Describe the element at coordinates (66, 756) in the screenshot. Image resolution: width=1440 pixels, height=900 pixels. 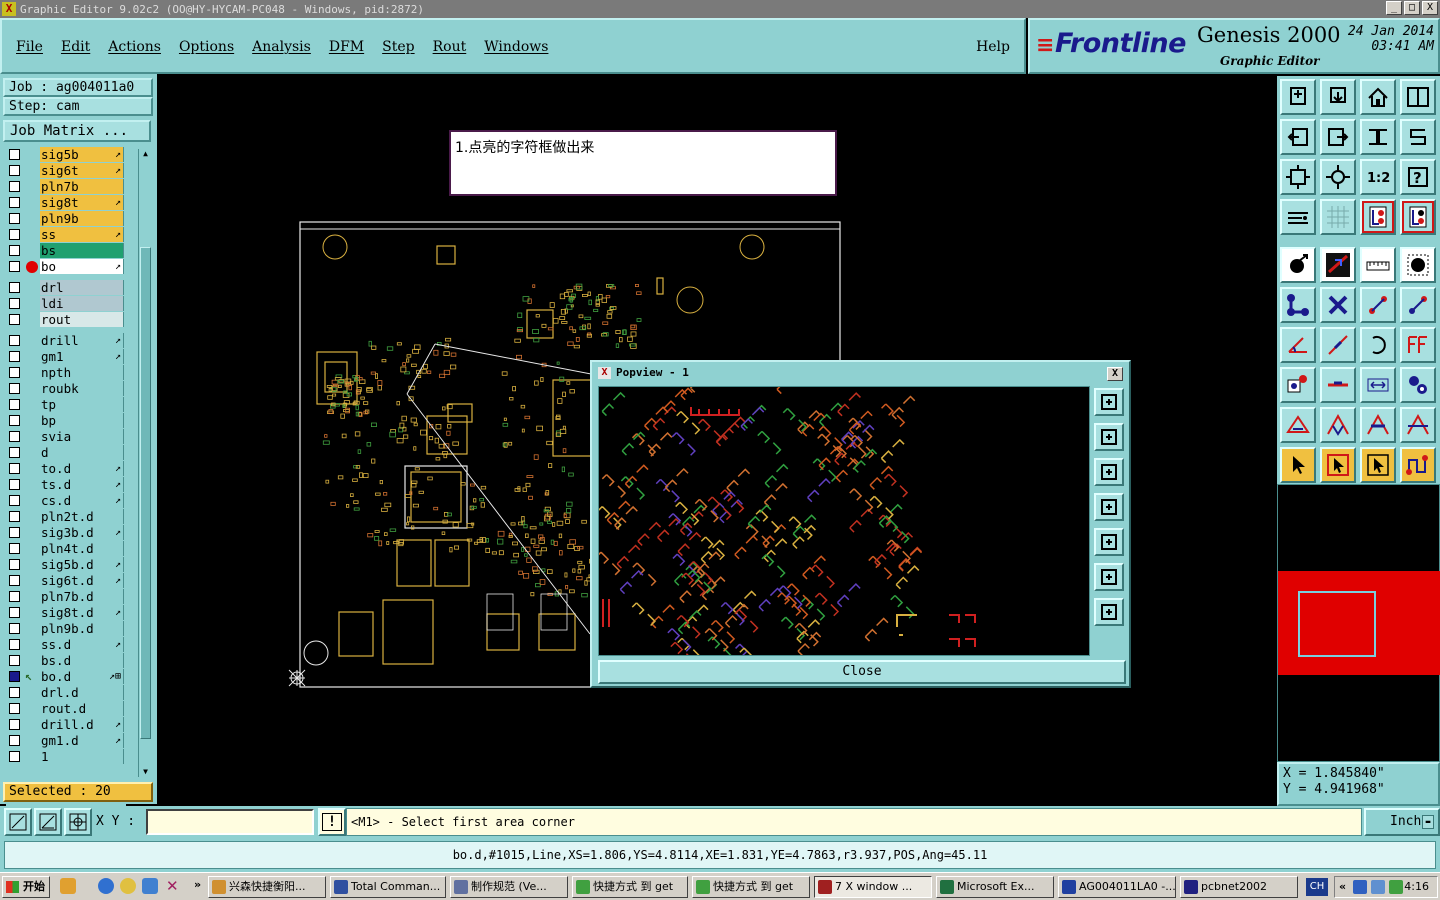
I see `layer-row: 1` at that location.